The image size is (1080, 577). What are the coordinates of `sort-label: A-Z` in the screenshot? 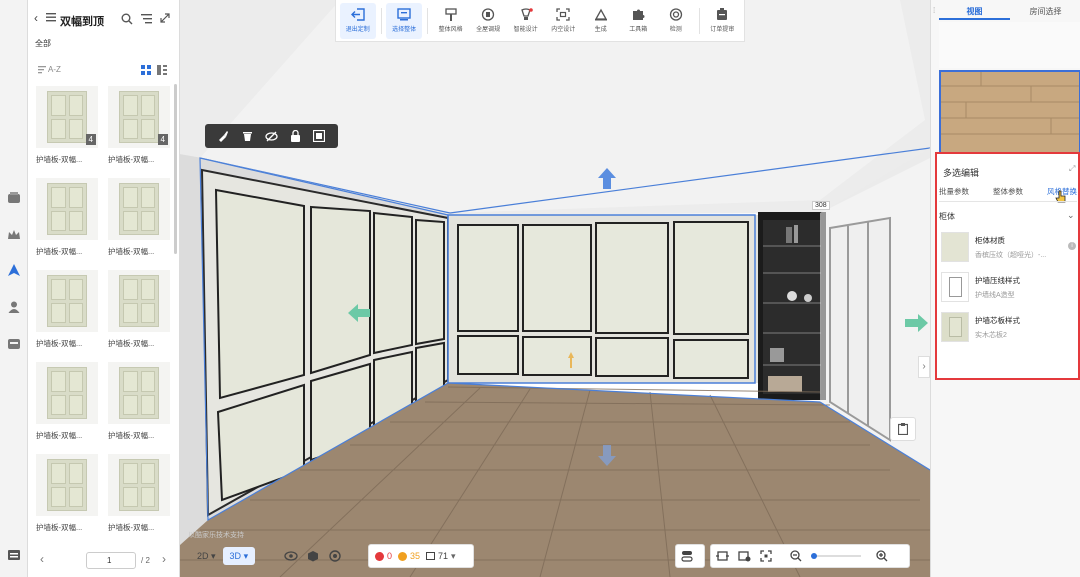 It's located at (54, 69).